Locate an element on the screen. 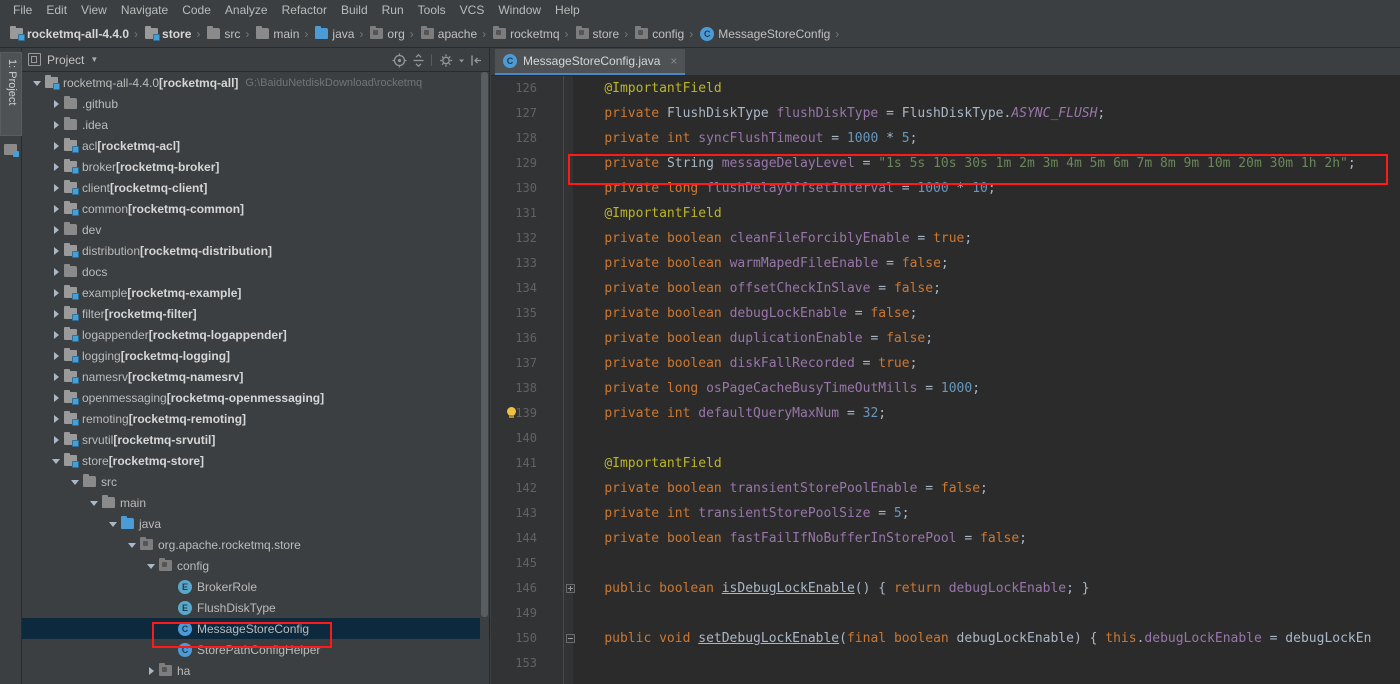  code-line: private int syncFlushTimeout = 1000 * 5; is located at coordinates (745, 138).